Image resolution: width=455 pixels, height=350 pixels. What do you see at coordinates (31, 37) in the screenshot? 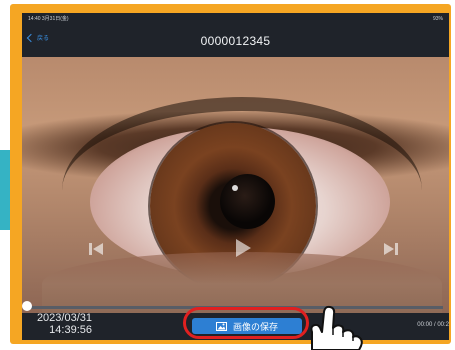
I see `chevron-left-icon` at bounding box center [31, 37].